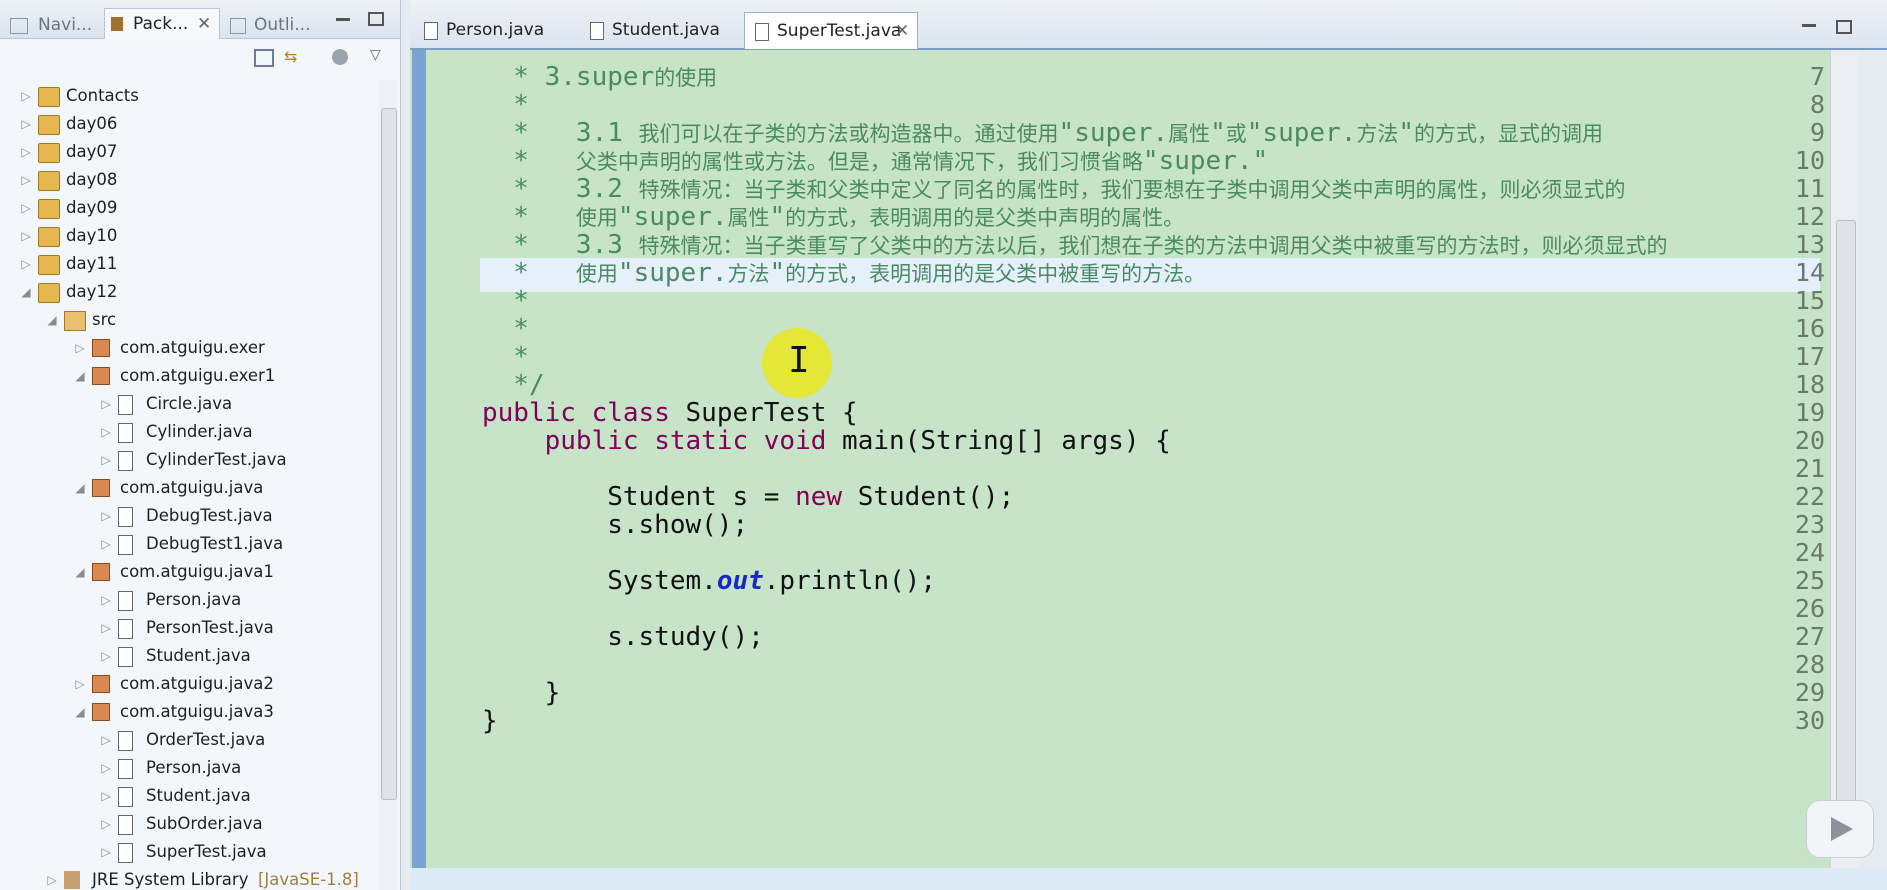 The height and width of the screenshot is (890, 1887). Describe the element at coordinates (1809, 272) in the screenshot. I see `line-number: 14` at that location.